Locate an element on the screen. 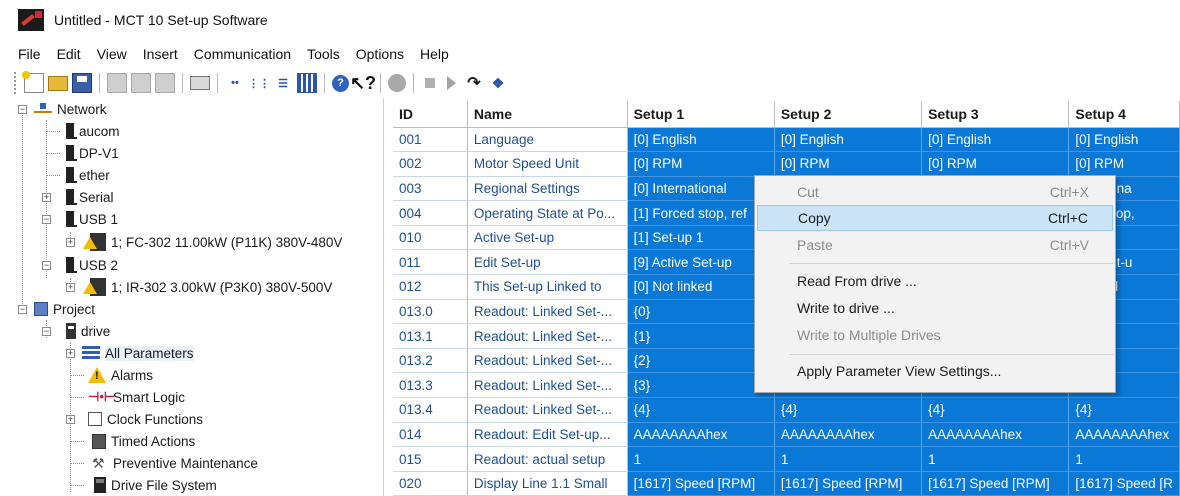 This screenshot has height=496, width=1180. tree-node-usb1: − USB 1 is located at coordinates (63, 219).